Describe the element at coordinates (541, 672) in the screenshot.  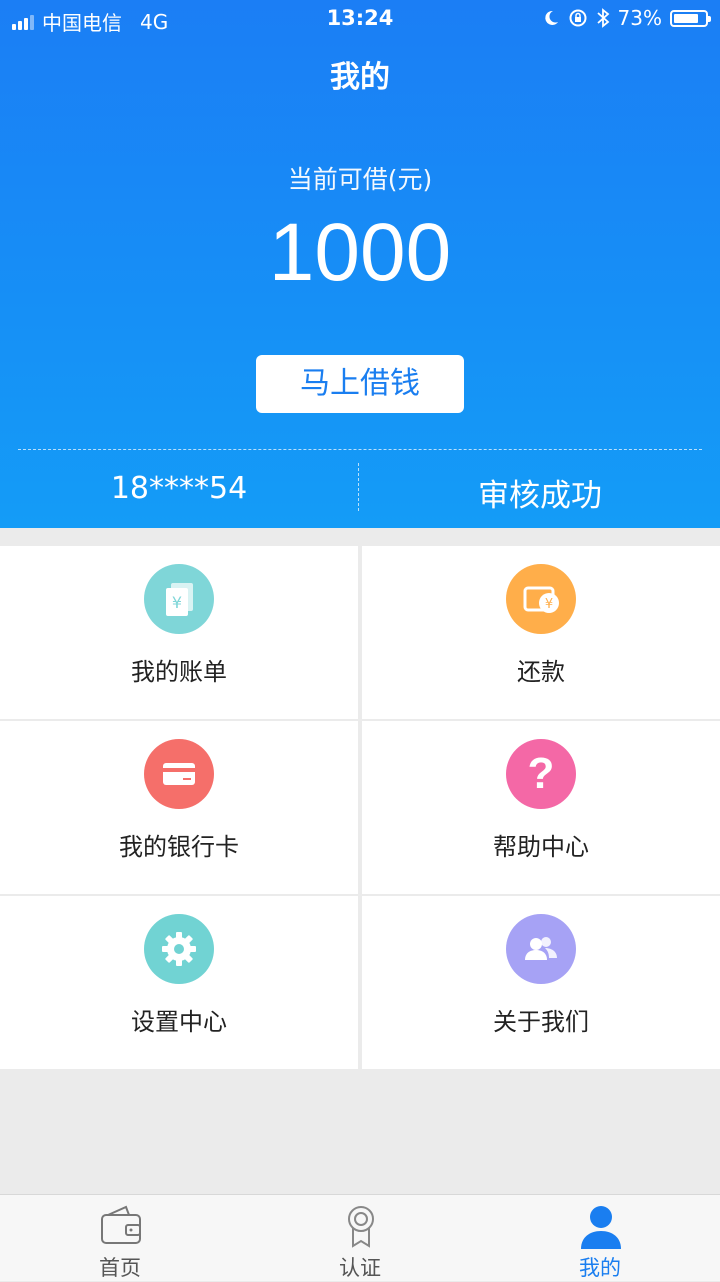
I see `menu-item-label: 还款` at that location.